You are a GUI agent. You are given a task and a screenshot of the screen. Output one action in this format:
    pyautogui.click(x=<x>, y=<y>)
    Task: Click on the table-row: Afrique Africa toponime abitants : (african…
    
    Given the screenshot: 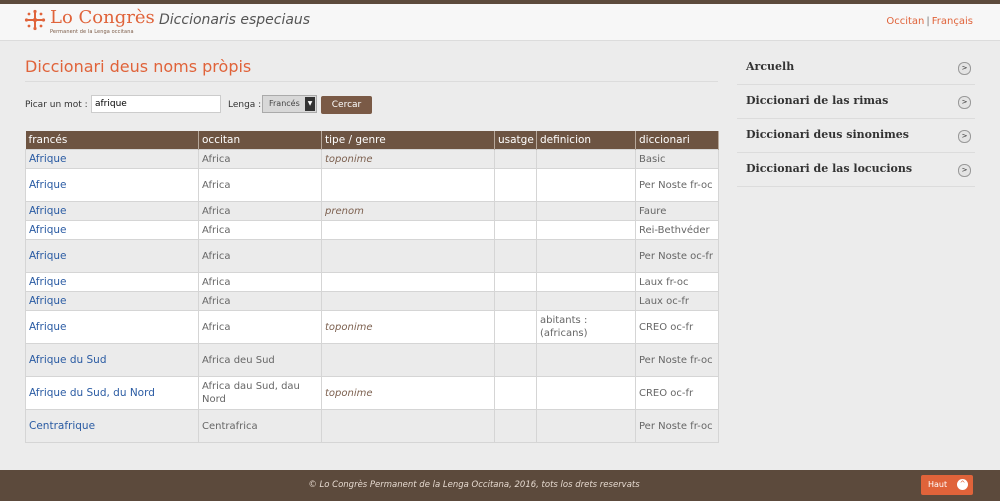 What is the action you would take?
    pyautogui.click(x=372, y=327)
    